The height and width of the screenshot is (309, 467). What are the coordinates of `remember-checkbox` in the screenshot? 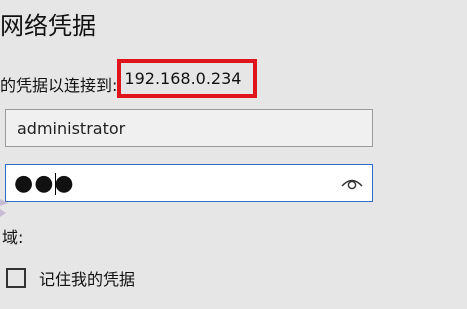 It's located at (16, 278).